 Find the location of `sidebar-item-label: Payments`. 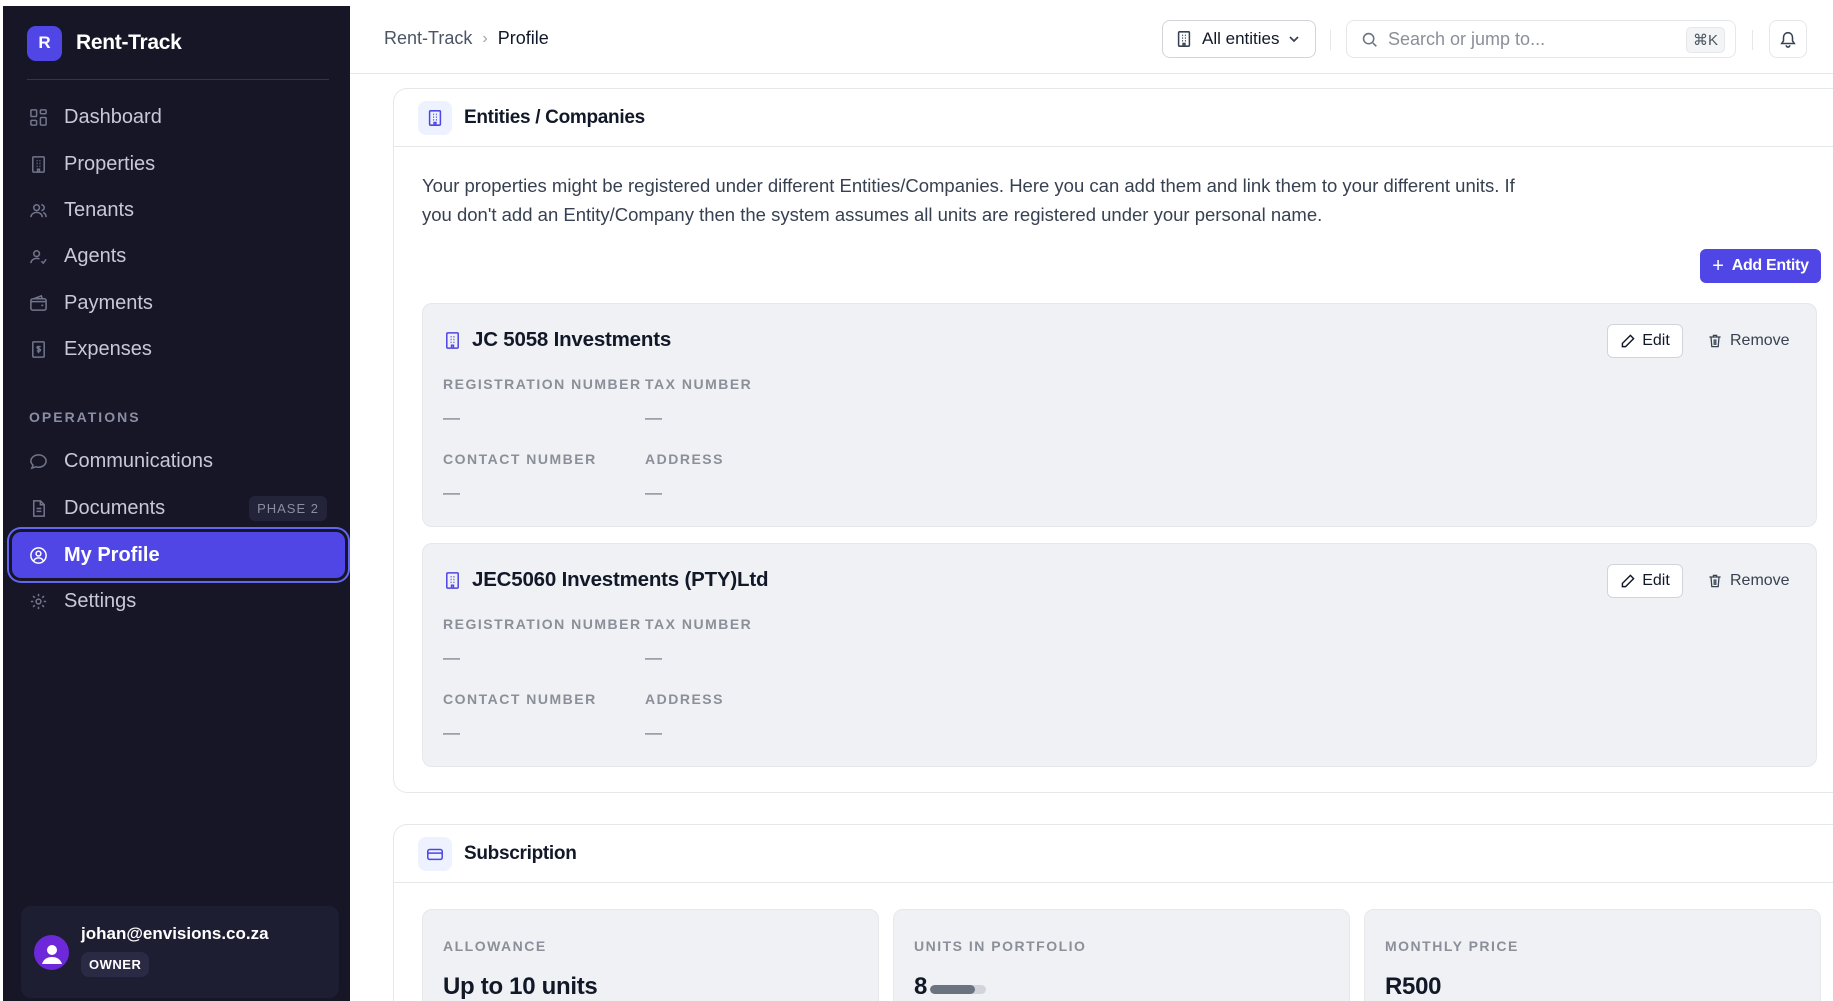

sidebar-item-label: Payments is located at coordinates (108, 302).